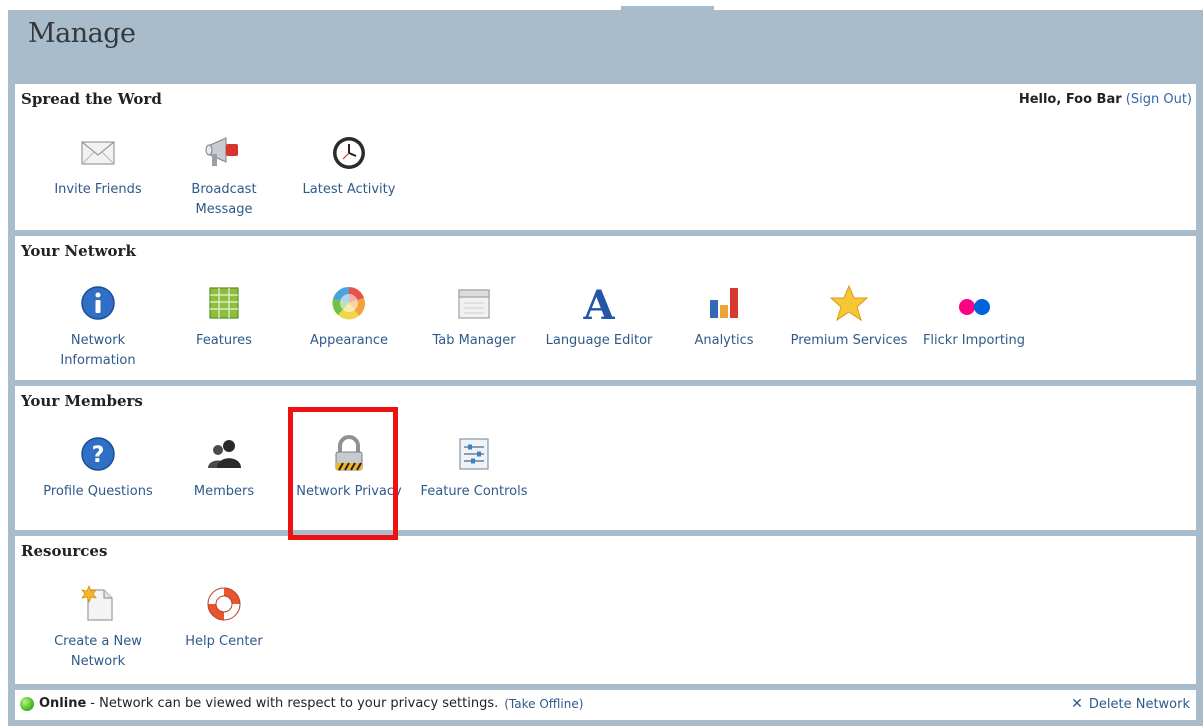 This screenshot has height=726, width=1203. Describe the element at coordinates (1070, 99) in the screenshot. I see `greeting-text: Hello, Foo Bar` at that location.